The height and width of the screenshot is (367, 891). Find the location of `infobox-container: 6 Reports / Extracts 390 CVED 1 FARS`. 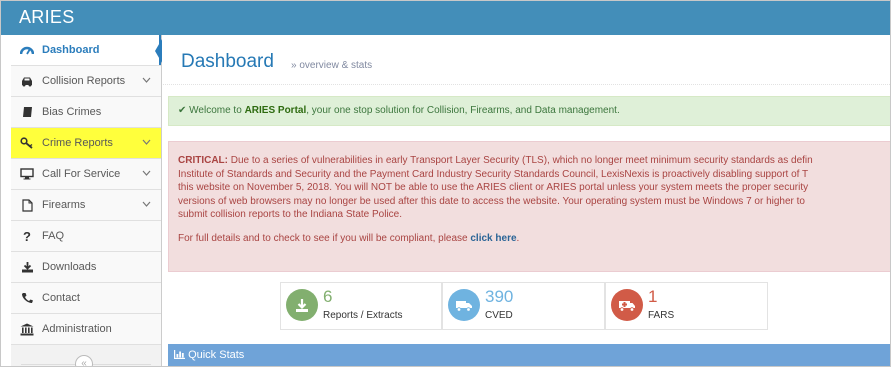

infobox-container: 6 Reports / Extracts 390 CVED 1 FARS is located at coordinates (524, 306).